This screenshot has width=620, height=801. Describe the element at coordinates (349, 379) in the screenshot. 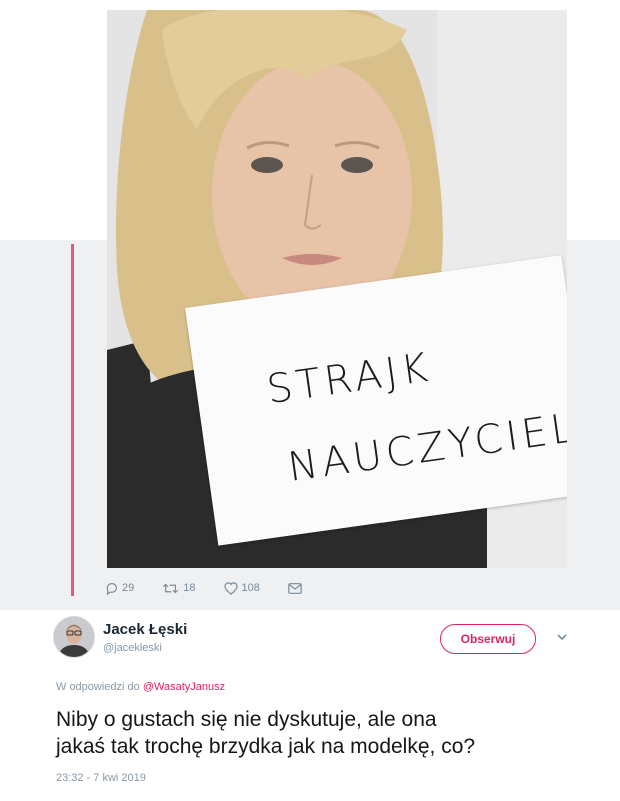

I see `sign-text-line1: STRAJK` at that location.